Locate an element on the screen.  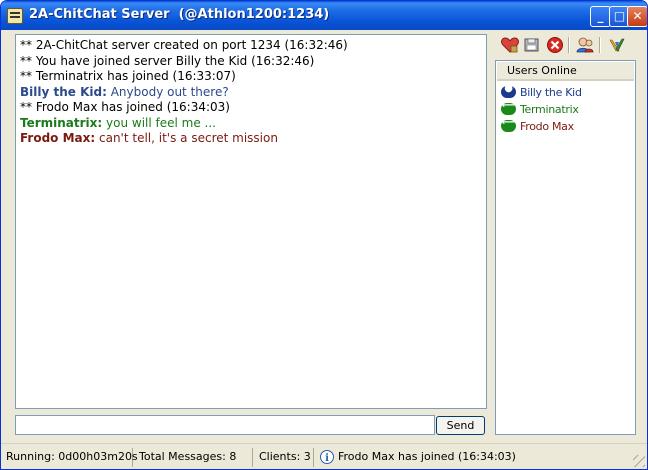
app-icon is located at coordinates (15, 16).